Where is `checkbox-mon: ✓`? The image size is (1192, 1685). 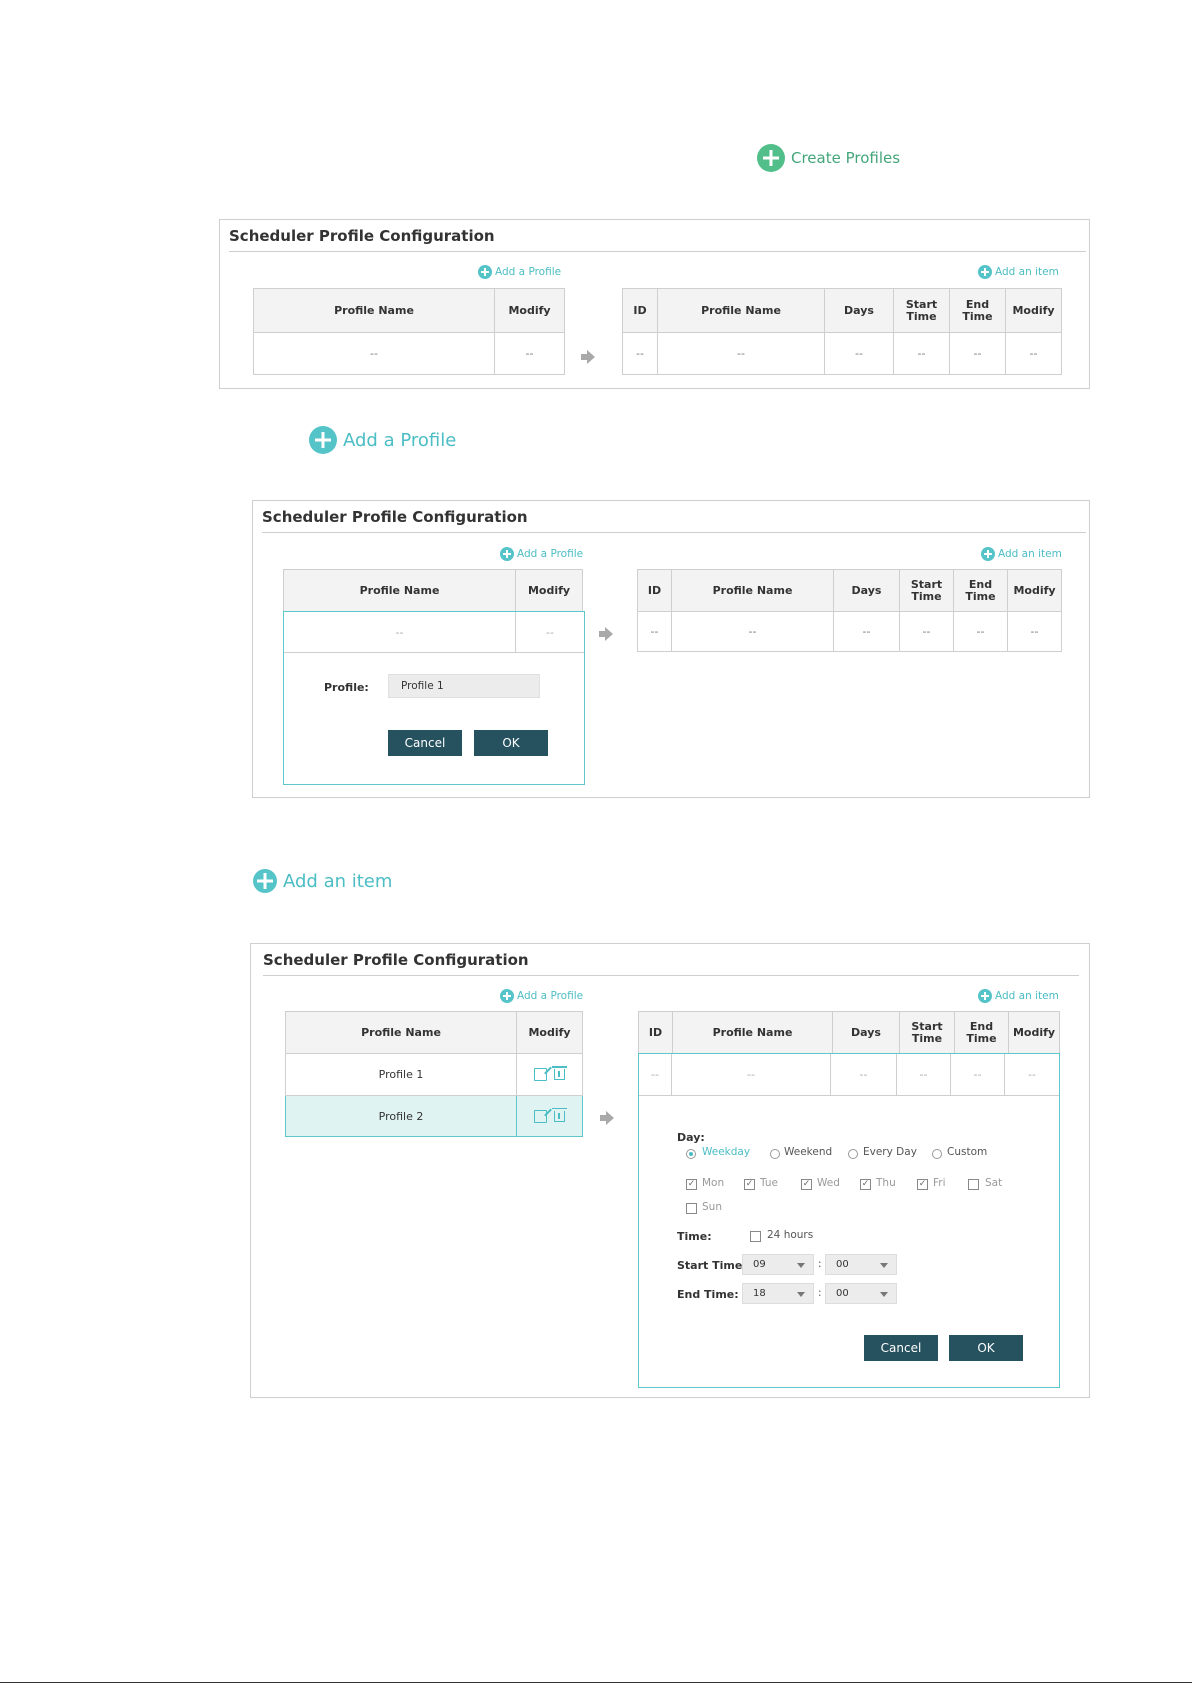
checkbox-mon: ✓ is located at coordinates (691, 1184).